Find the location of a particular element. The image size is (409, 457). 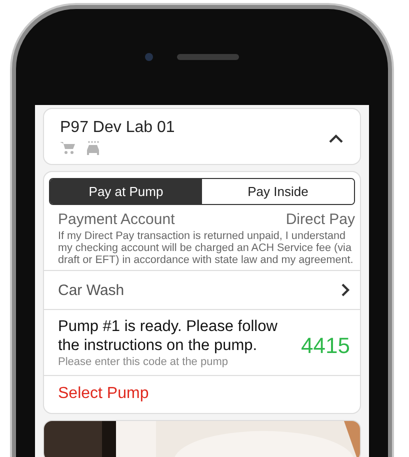

pump-code: 4415 is located at coordinates (325, 345).